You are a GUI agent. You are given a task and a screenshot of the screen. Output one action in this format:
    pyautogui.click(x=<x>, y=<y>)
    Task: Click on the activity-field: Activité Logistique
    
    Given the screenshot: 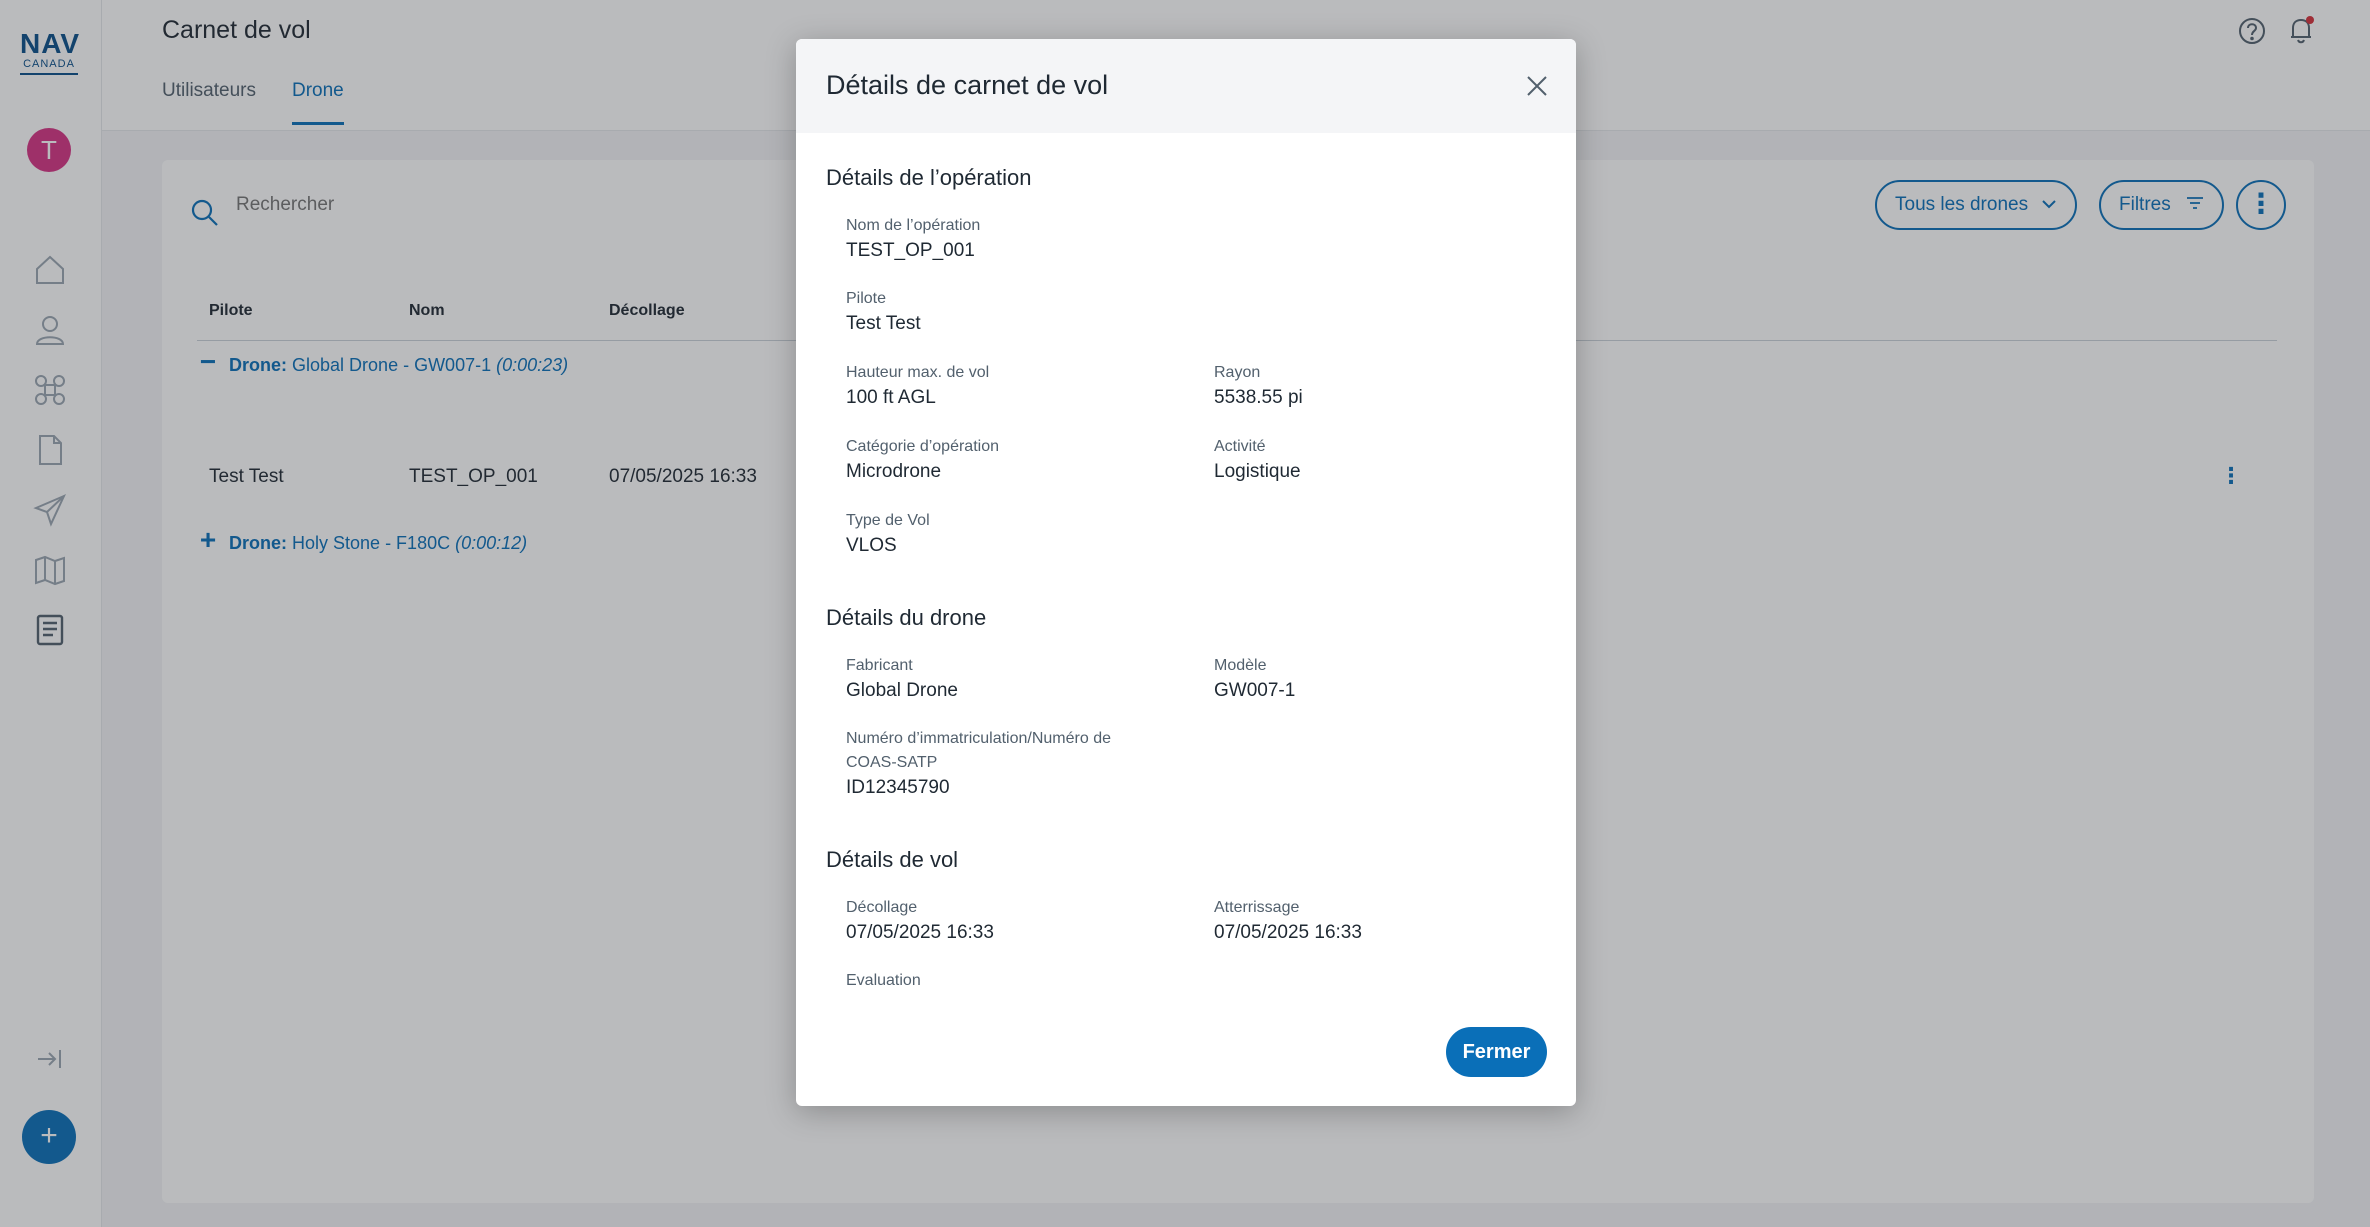 What is the action you would take?
    pyautogui.click(x=1257, y=460)
    